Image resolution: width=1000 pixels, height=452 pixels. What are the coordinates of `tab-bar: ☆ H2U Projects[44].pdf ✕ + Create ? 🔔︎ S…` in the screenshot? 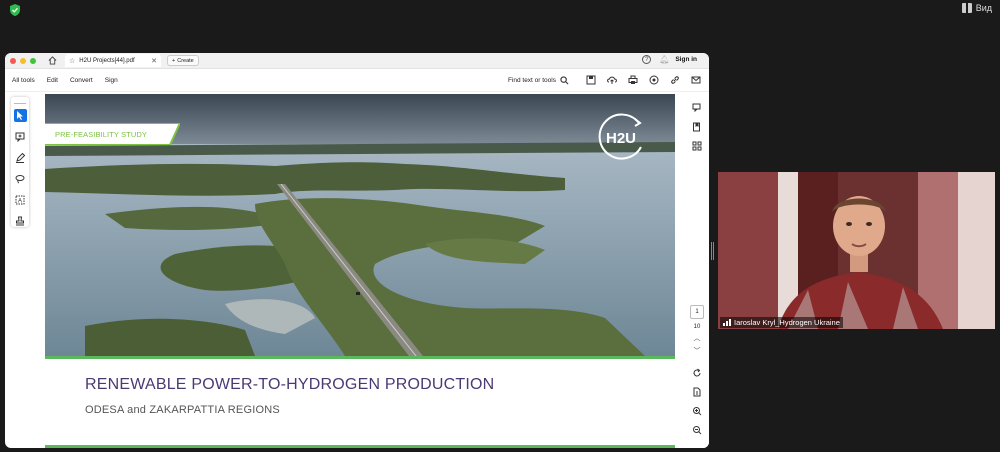 It's located at (357, 61).